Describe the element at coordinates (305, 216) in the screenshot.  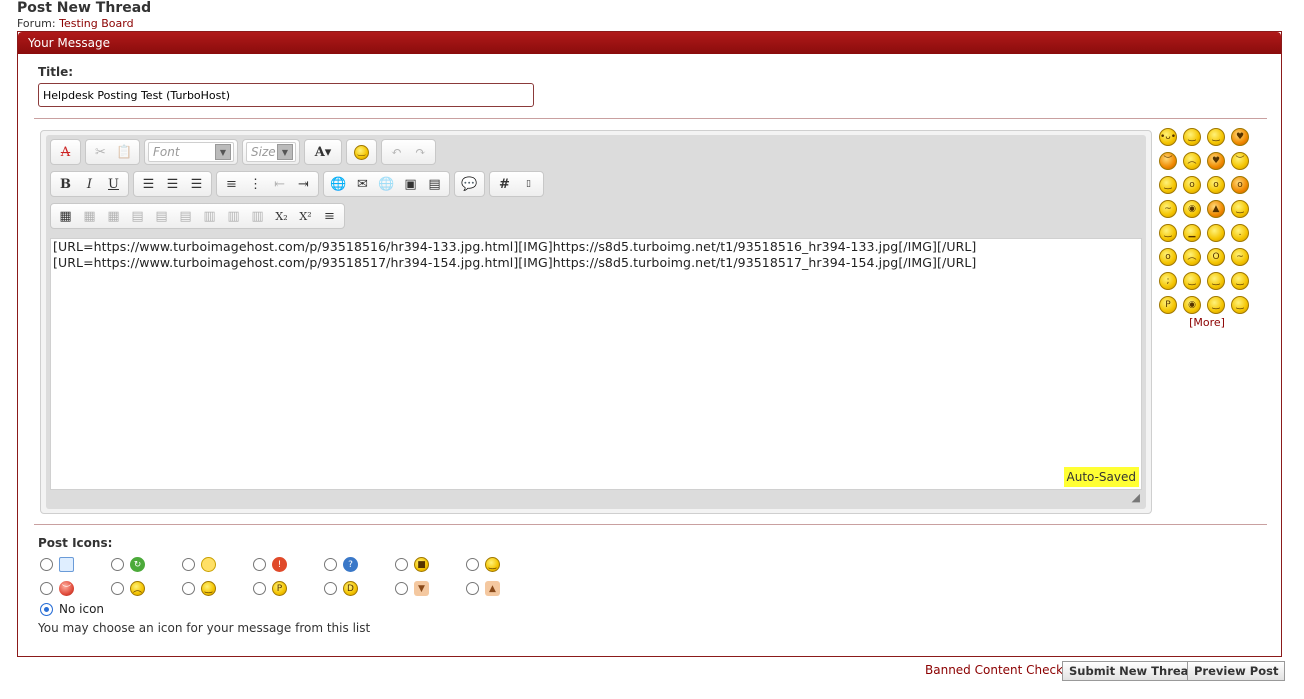
I see `superscript-icon: X²` at that location.